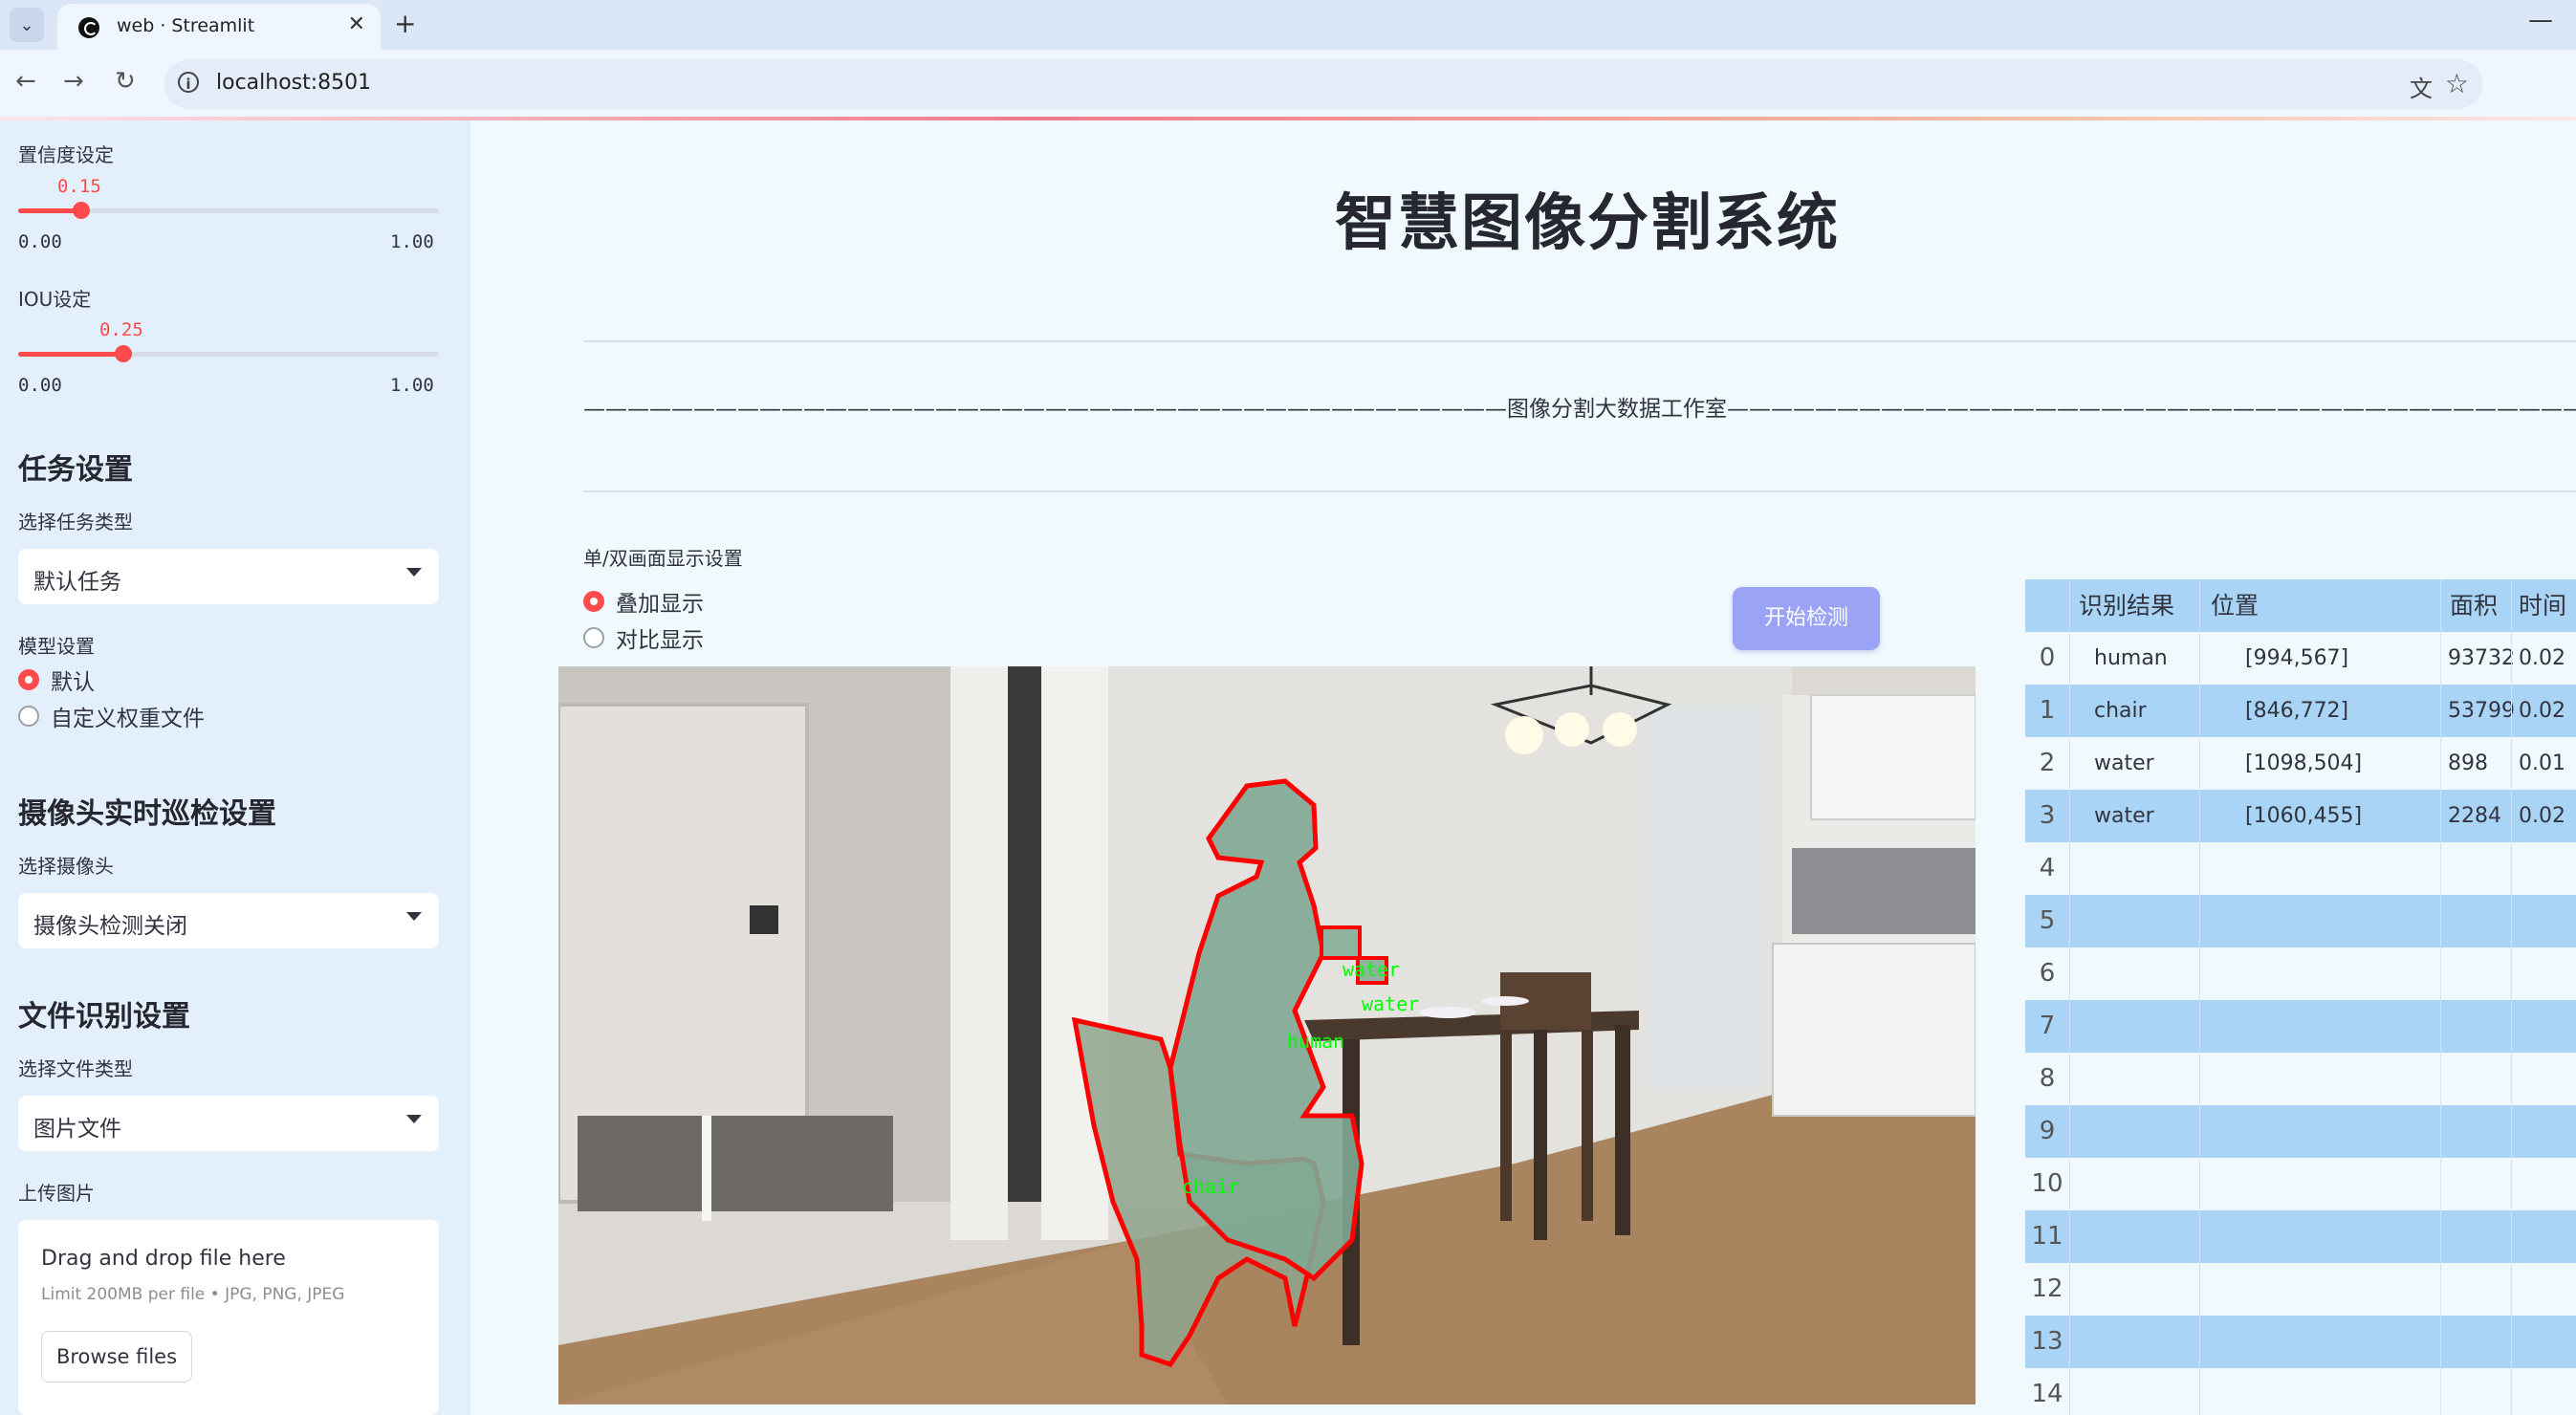 The width and height of the screenshot is (2576, 1415). What do you see at coordinates (2047, 1131) in the screenshot?
I see `row-index: 9` at bounding box center [2047, 1131].